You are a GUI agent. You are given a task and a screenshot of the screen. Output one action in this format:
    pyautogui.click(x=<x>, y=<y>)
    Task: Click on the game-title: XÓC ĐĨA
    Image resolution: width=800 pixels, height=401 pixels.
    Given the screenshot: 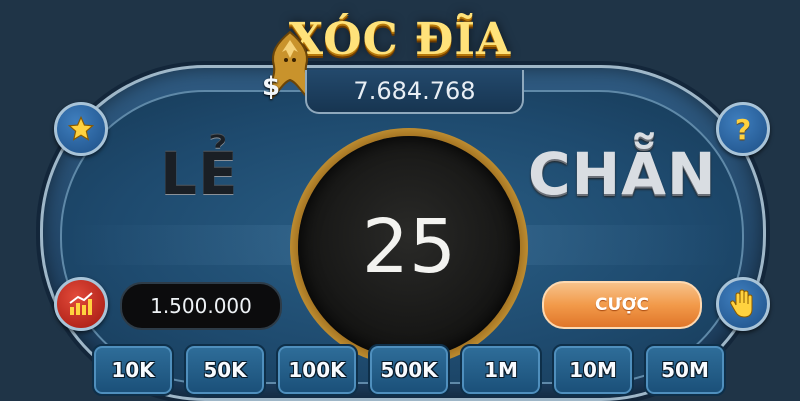 What is the action you would take?
    pyautogui.click(x=400, y=39)
    